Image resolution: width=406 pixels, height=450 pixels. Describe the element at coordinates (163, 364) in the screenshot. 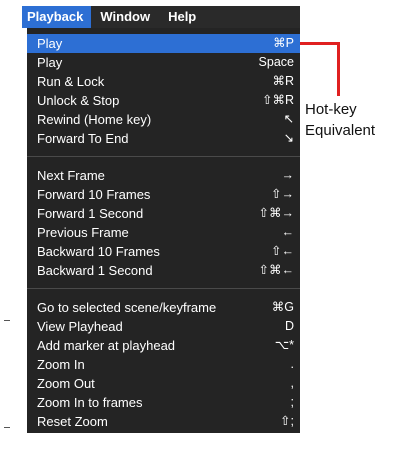

I see `menu-item: Zoom In.` at that location.